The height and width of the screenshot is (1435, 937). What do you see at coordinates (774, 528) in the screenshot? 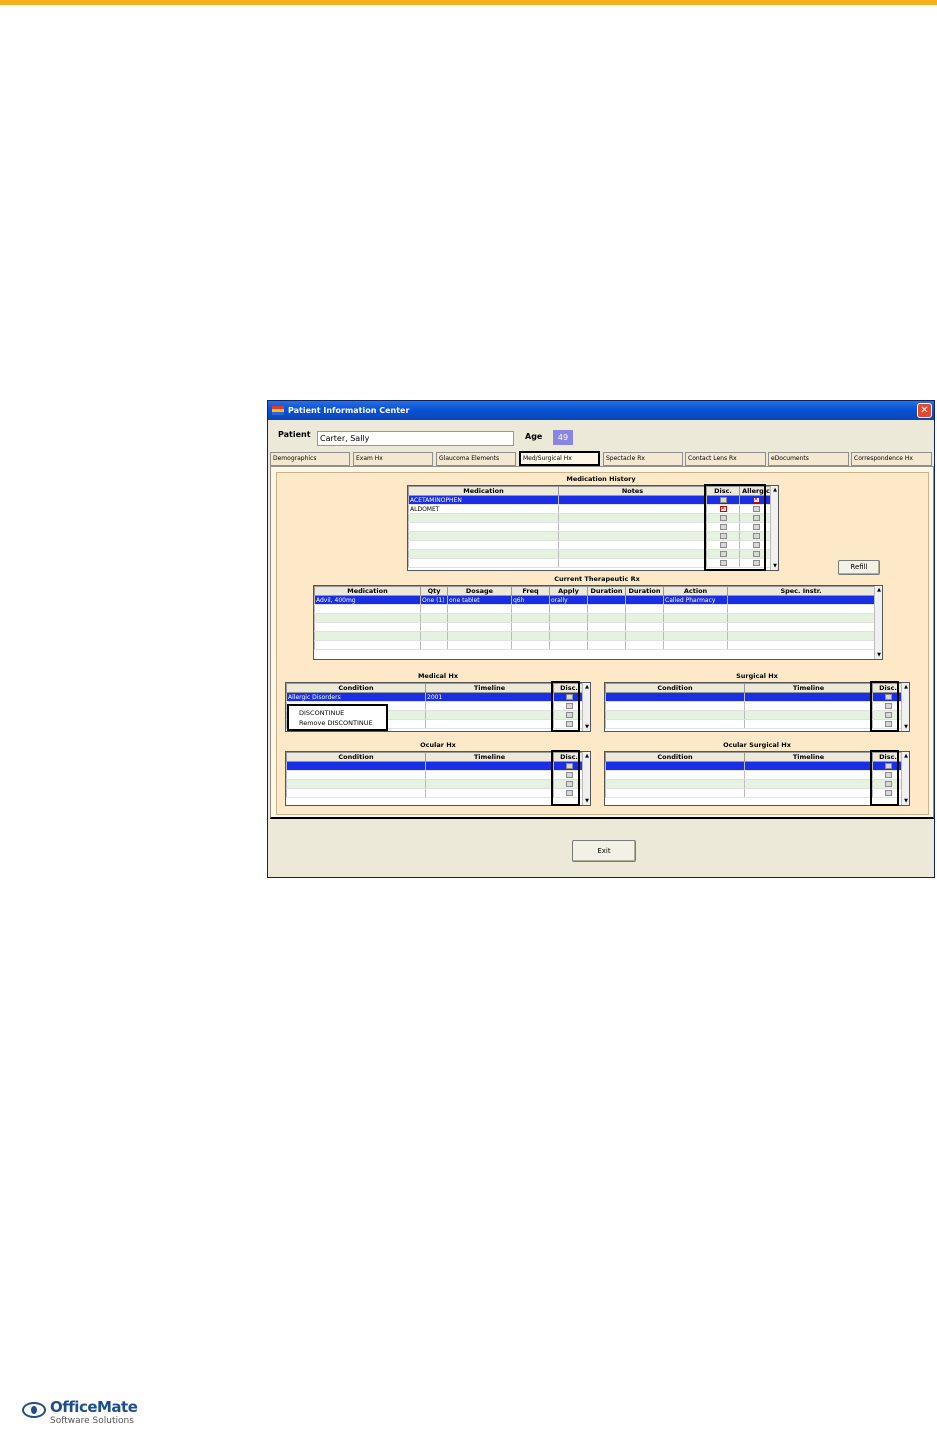
I see `medication-history-scrollbar: ▲ ▼` at bounding box center [774, 528].